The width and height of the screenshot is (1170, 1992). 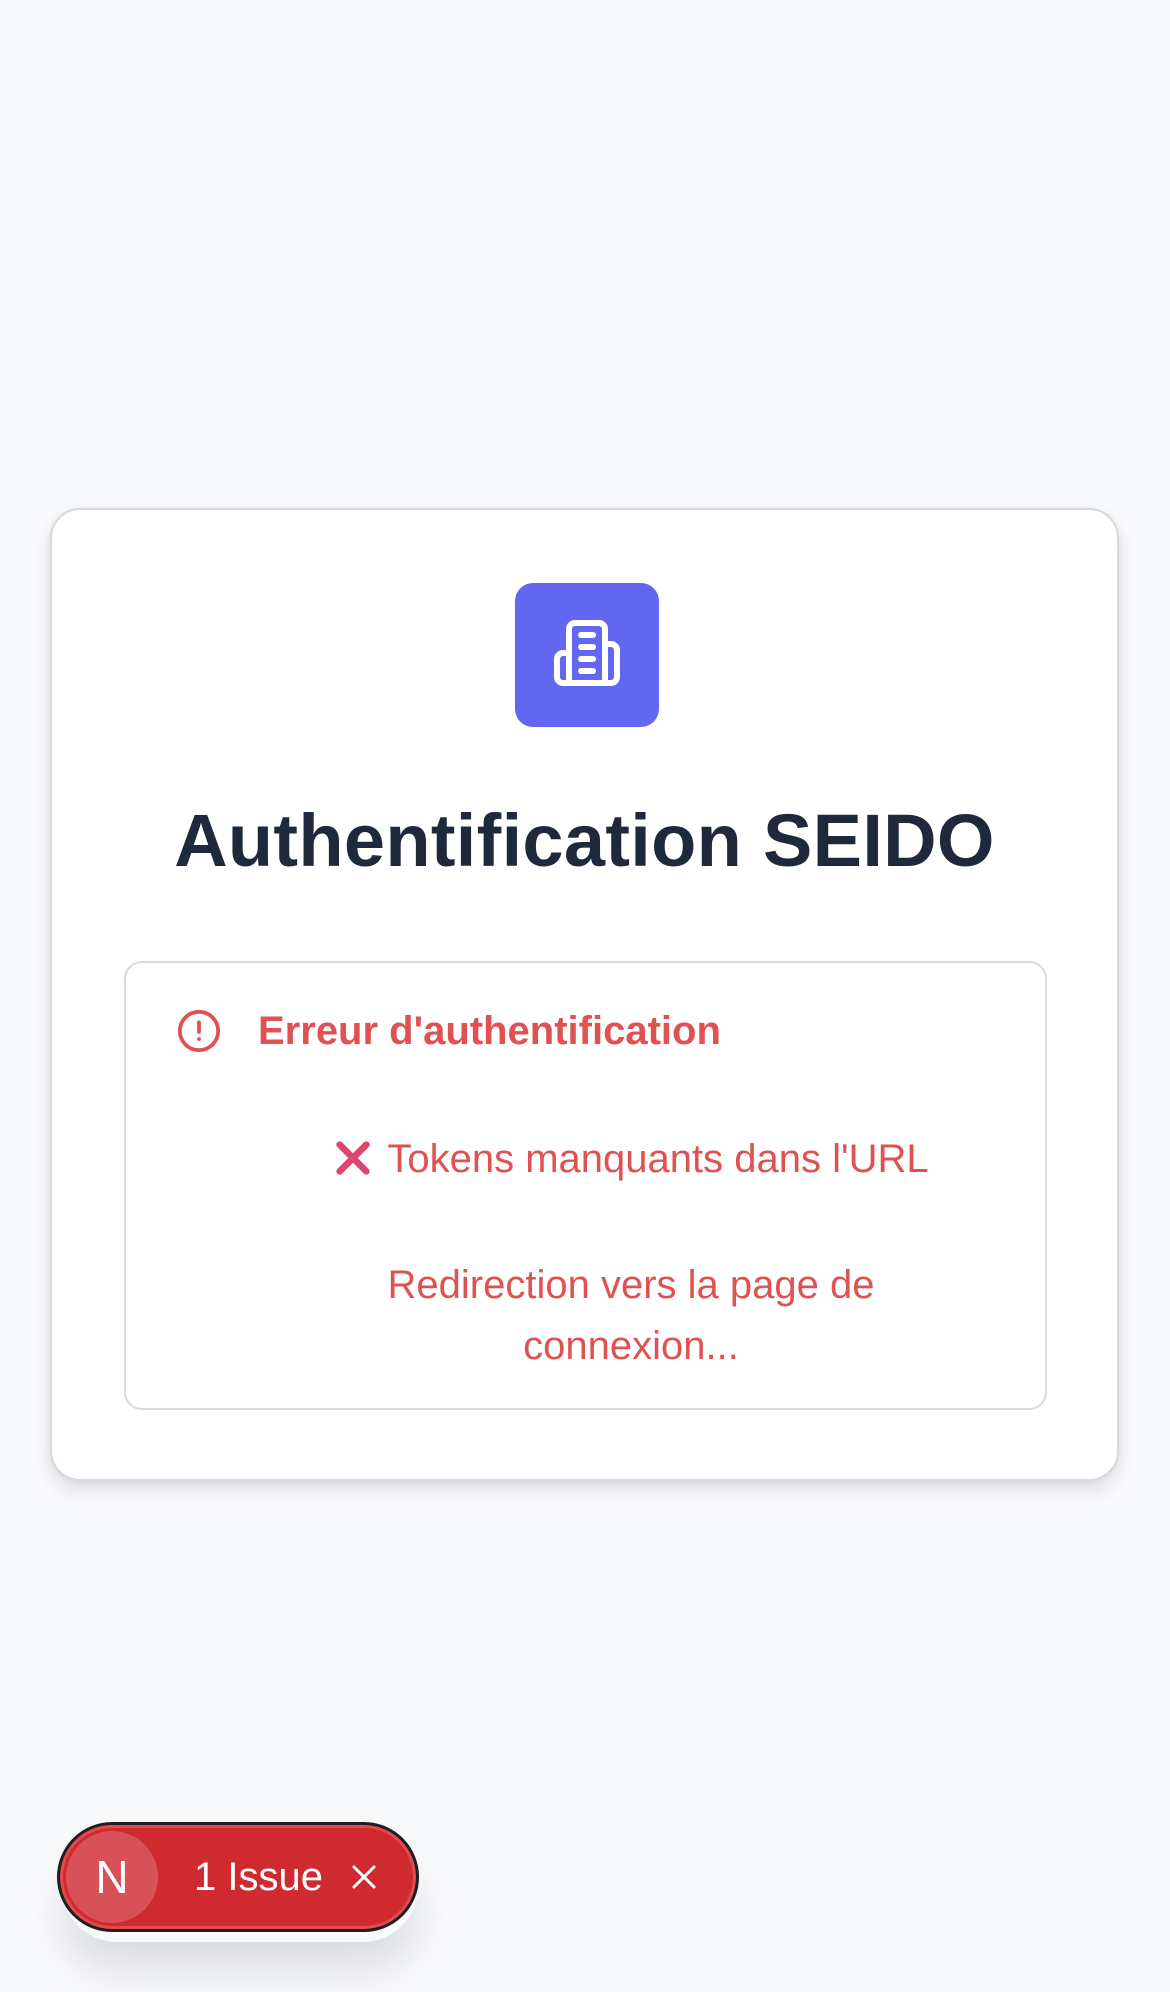 I want to click on building-icon, so click(x=587, y=655).